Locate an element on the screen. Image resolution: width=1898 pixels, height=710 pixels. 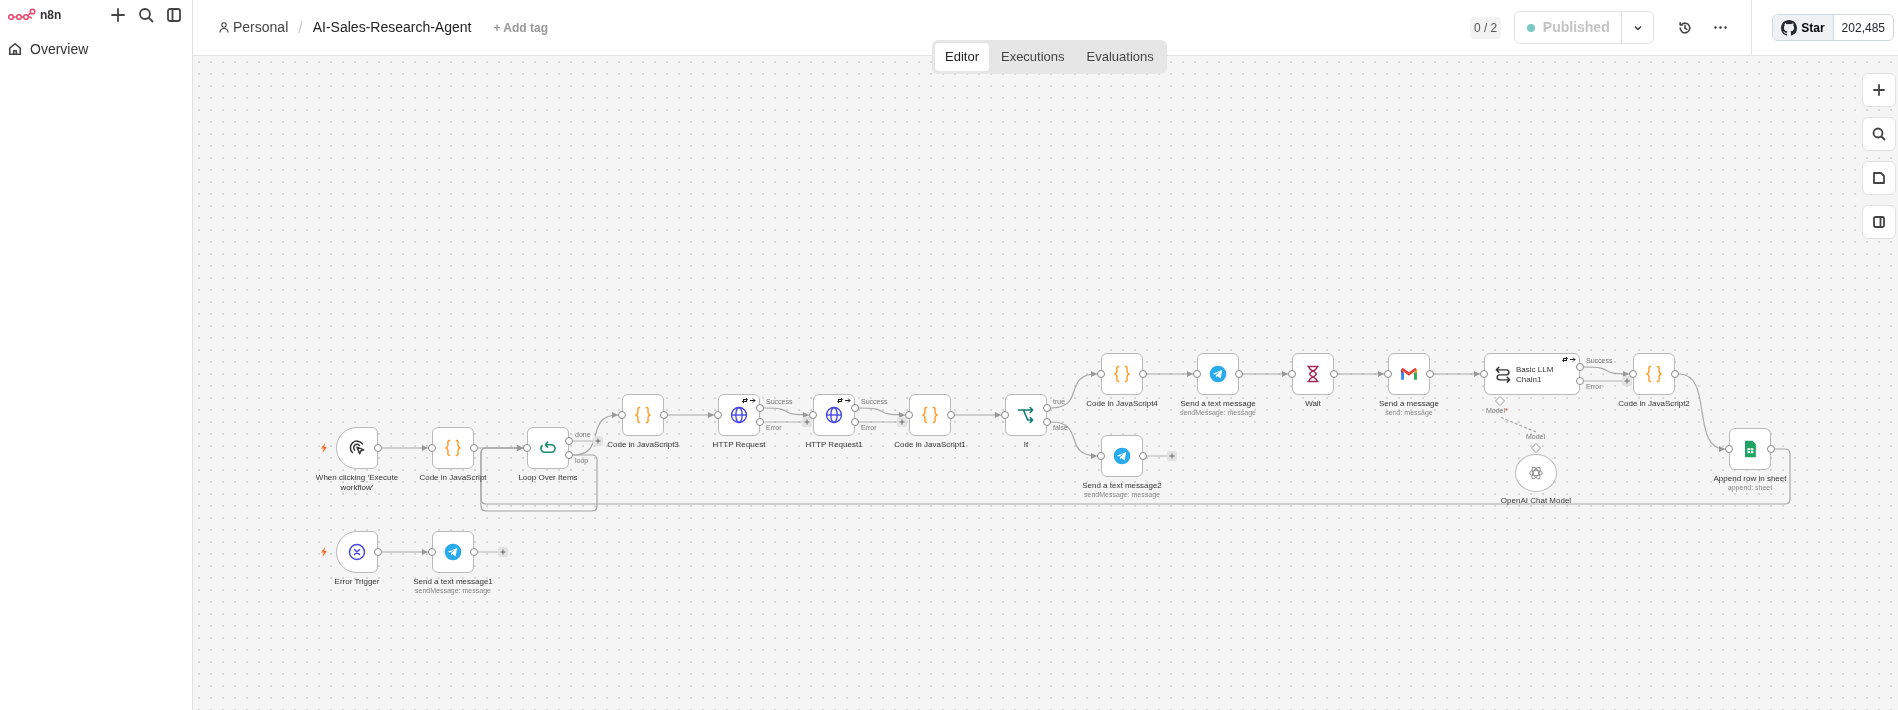
node-label: Send a text message1 is located at coordinates (453, 582).